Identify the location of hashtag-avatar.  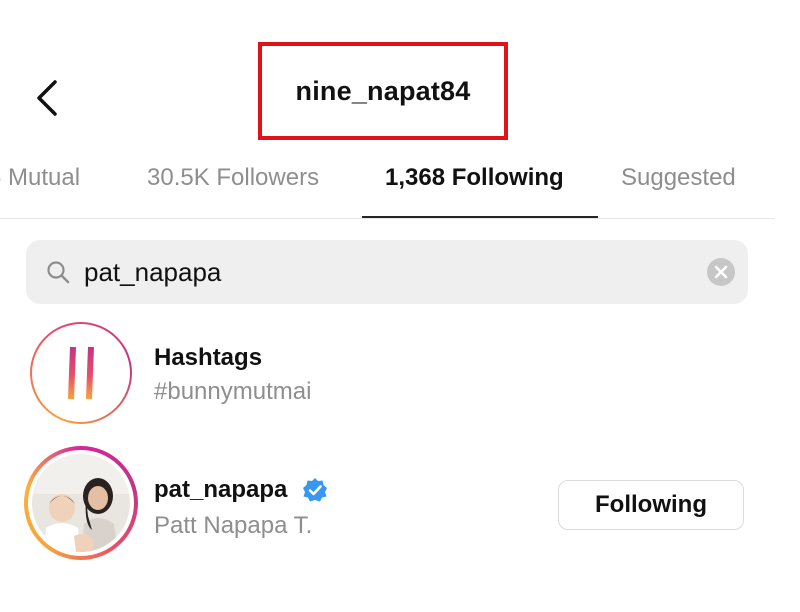
(81, 373).